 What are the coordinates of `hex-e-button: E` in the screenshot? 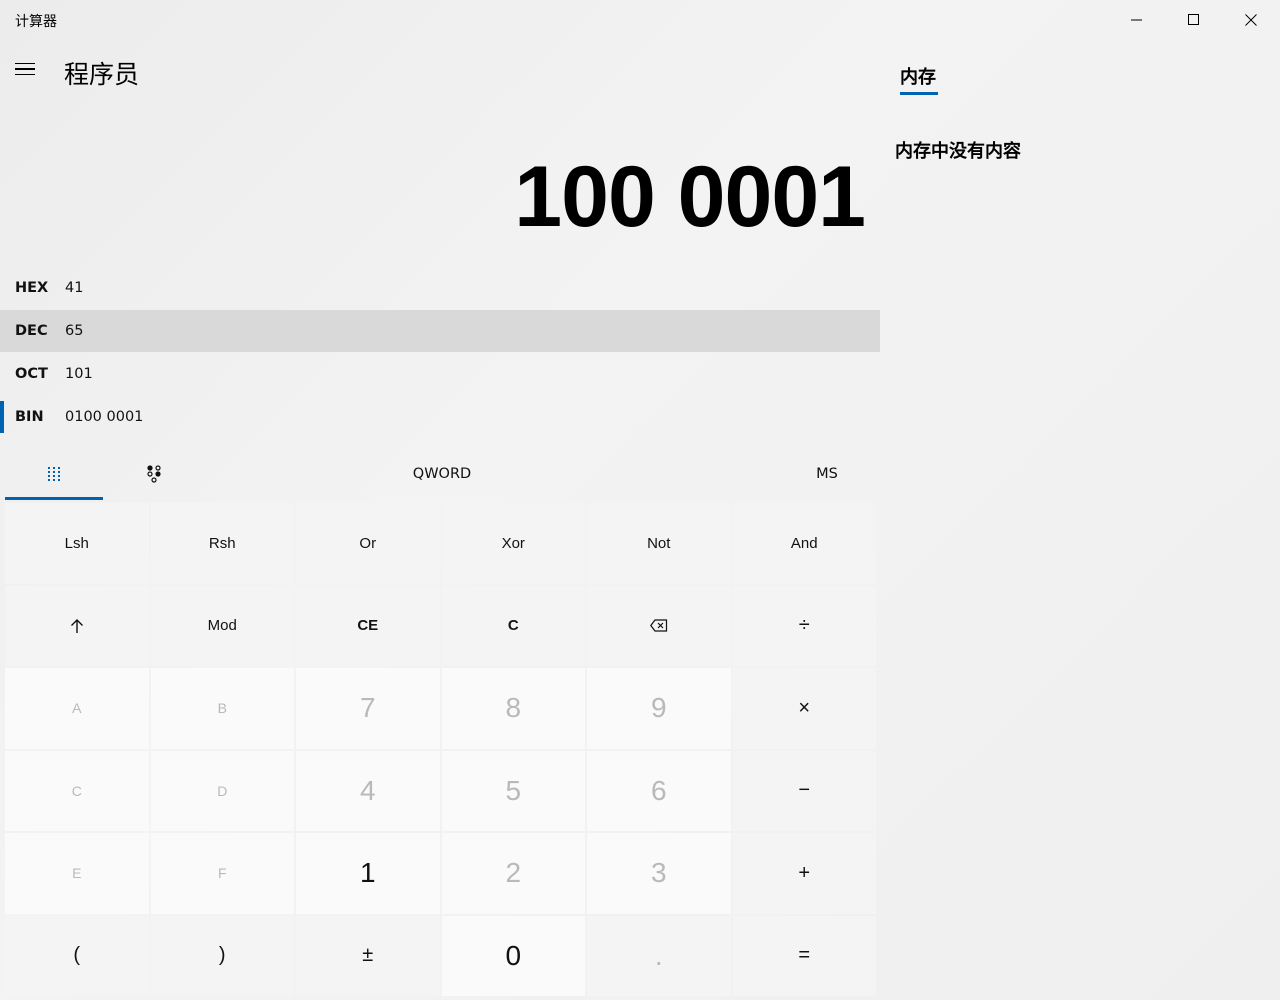 It's located at (77, 873).